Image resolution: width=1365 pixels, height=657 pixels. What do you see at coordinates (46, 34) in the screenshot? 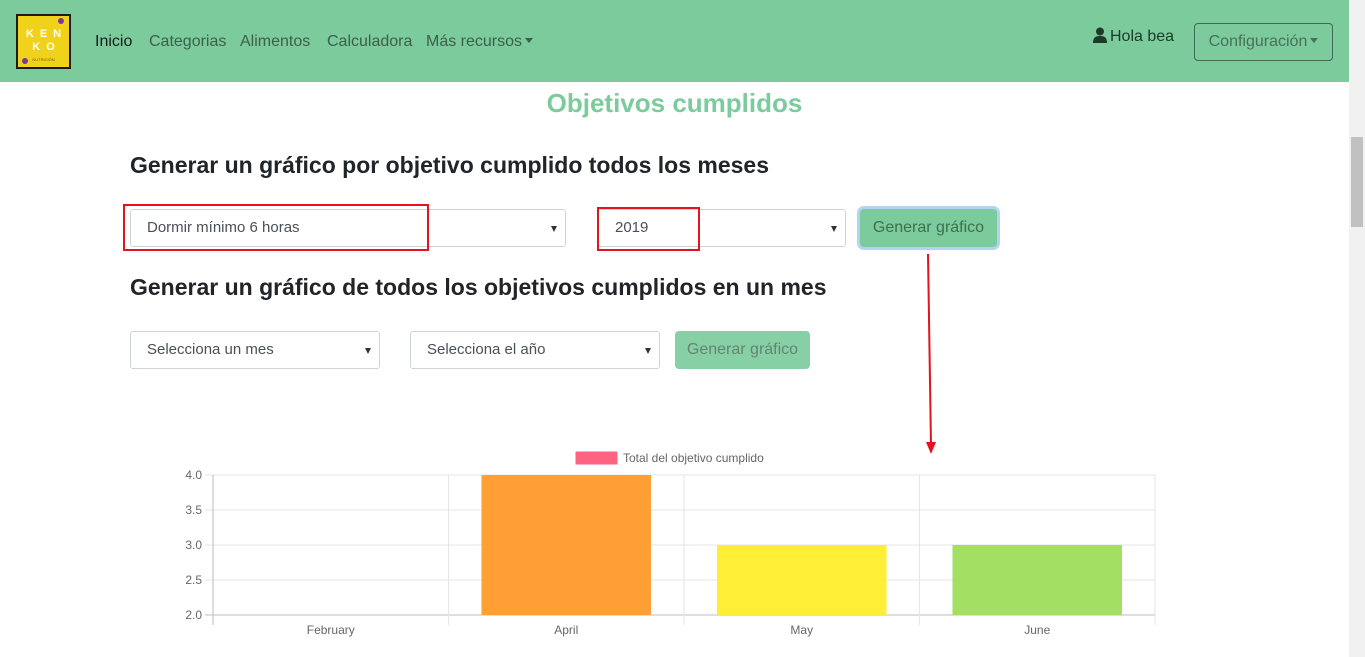
I see `logo-text-line1: KEN` at bounding box center [46, 34].